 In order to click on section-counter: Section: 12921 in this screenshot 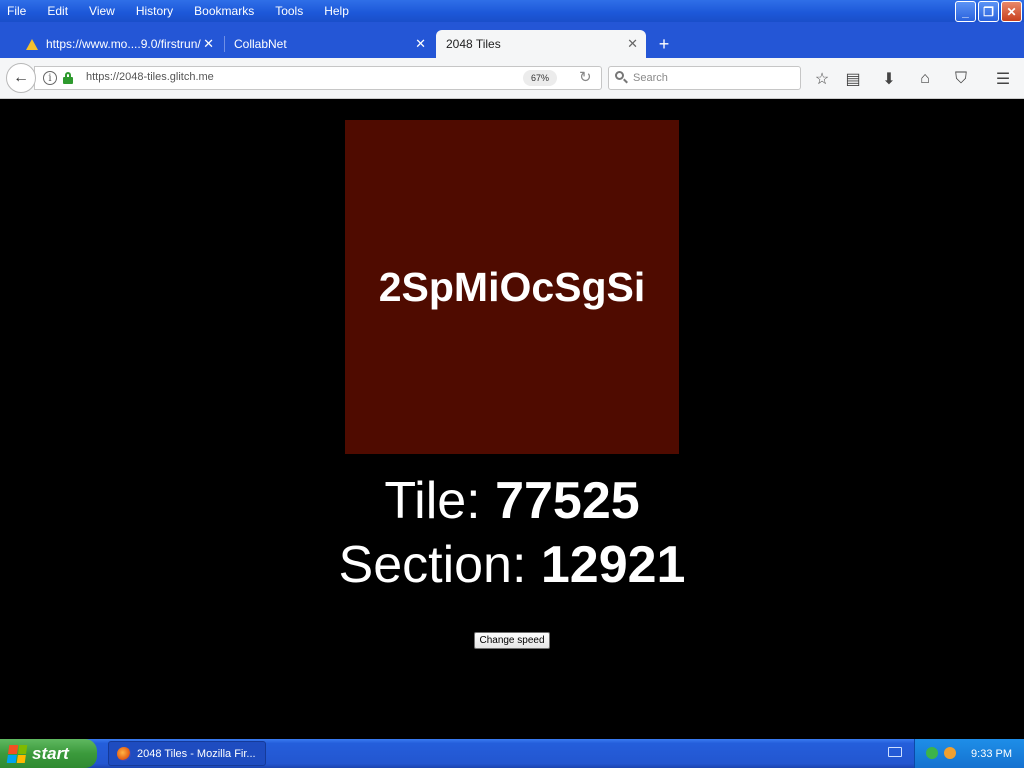, I will do `click(512, 565)`.